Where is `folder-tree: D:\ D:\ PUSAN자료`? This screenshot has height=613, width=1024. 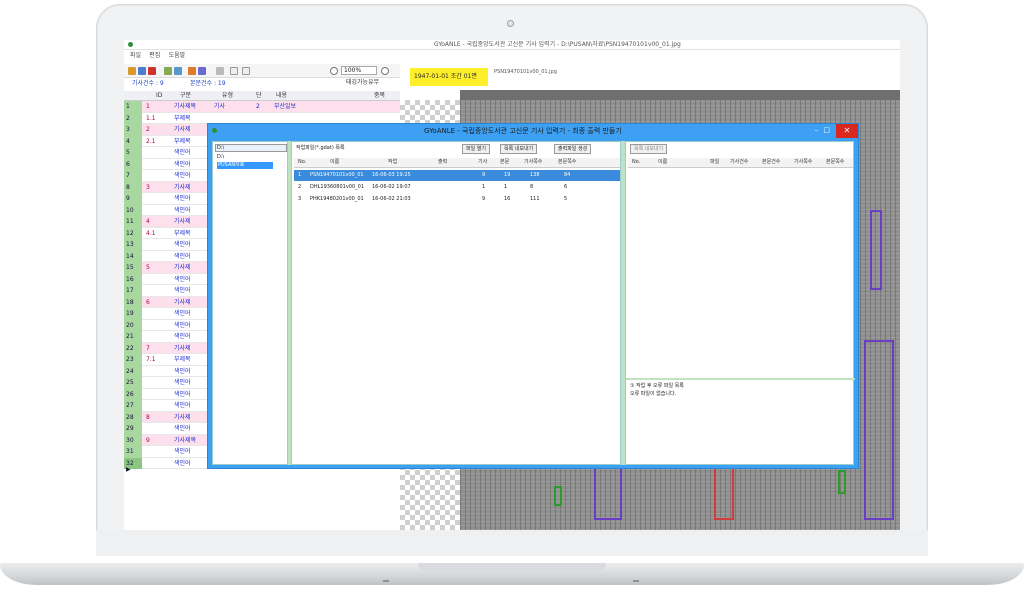 folder-tree: D:\ D:\ PUSAN자료 is located at coordinates (250, 303).